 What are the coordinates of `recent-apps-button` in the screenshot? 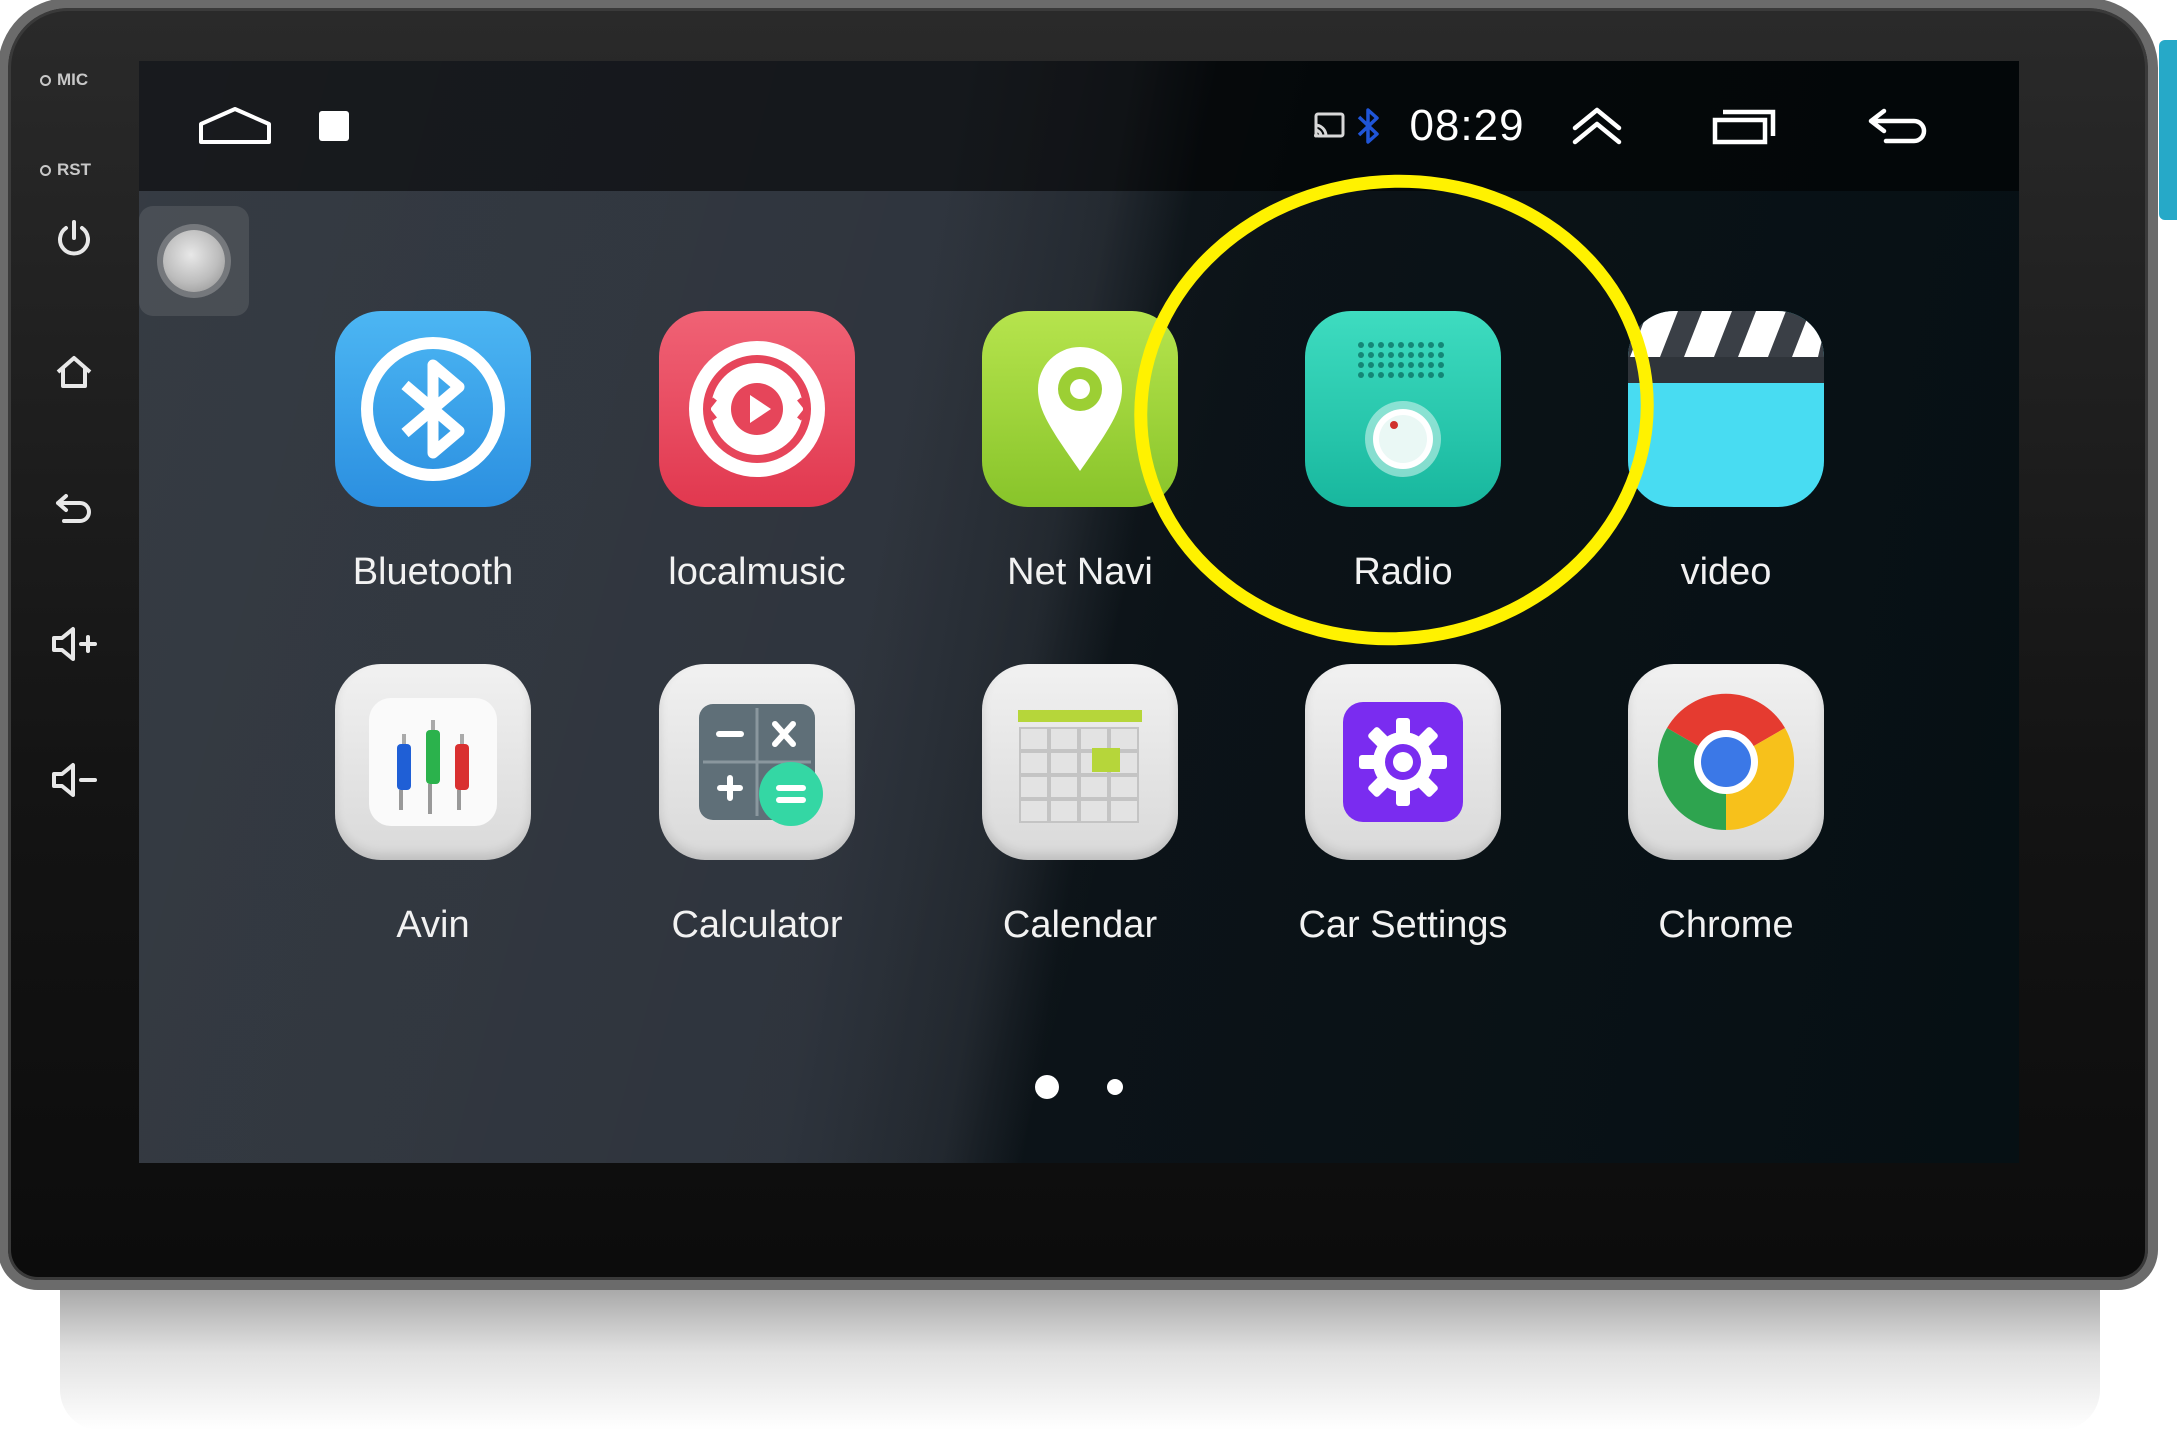 It's located at (1744, 126).